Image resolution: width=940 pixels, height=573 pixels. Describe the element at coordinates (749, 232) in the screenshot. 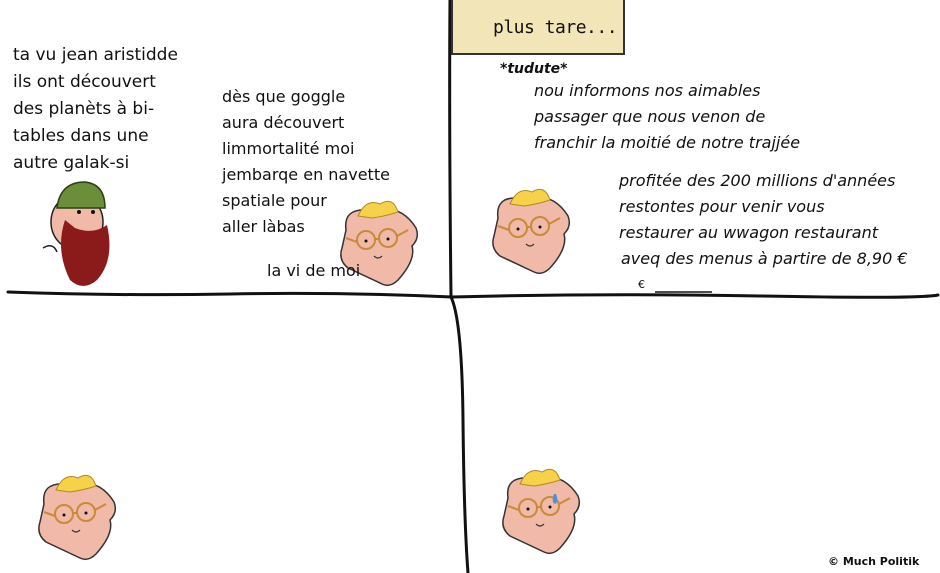

I see `announcement-line: restaurer au wwagon restaurant` at that location.